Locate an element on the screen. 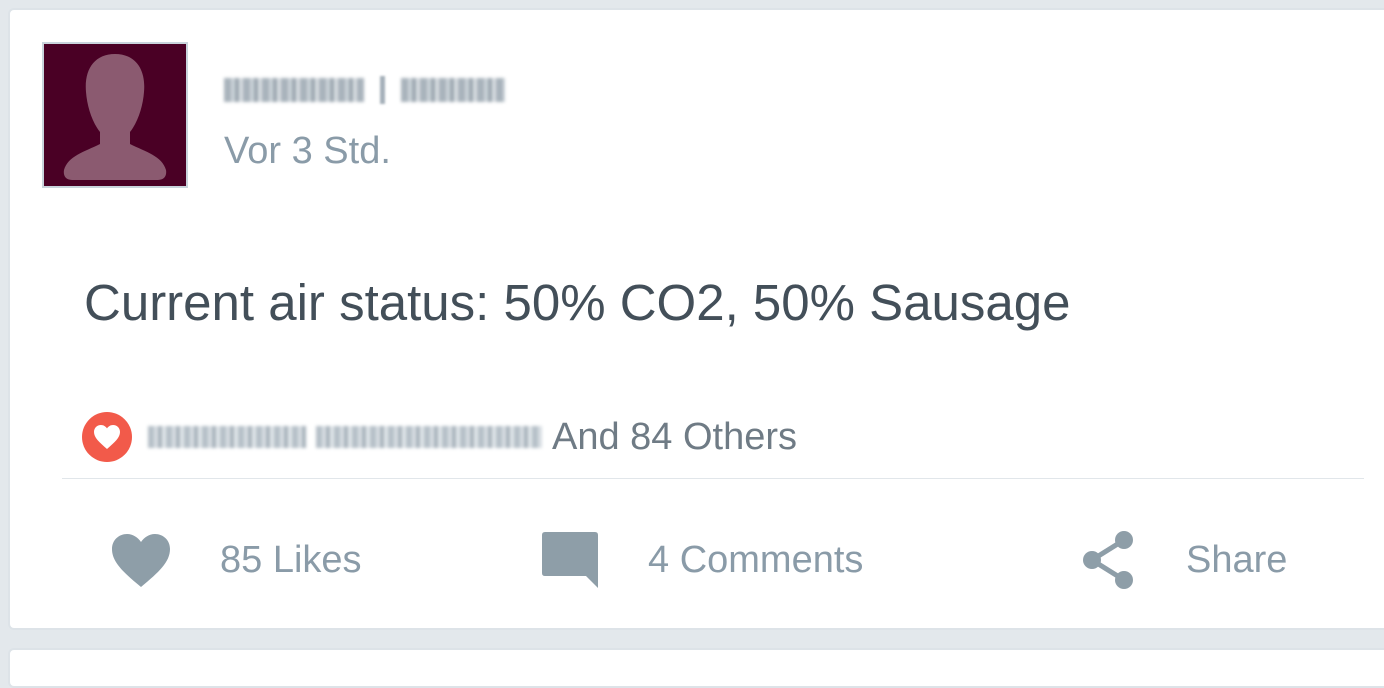 The height and width of the screenshot is (688, 1384). avatar is located at coordinates (115, 115).